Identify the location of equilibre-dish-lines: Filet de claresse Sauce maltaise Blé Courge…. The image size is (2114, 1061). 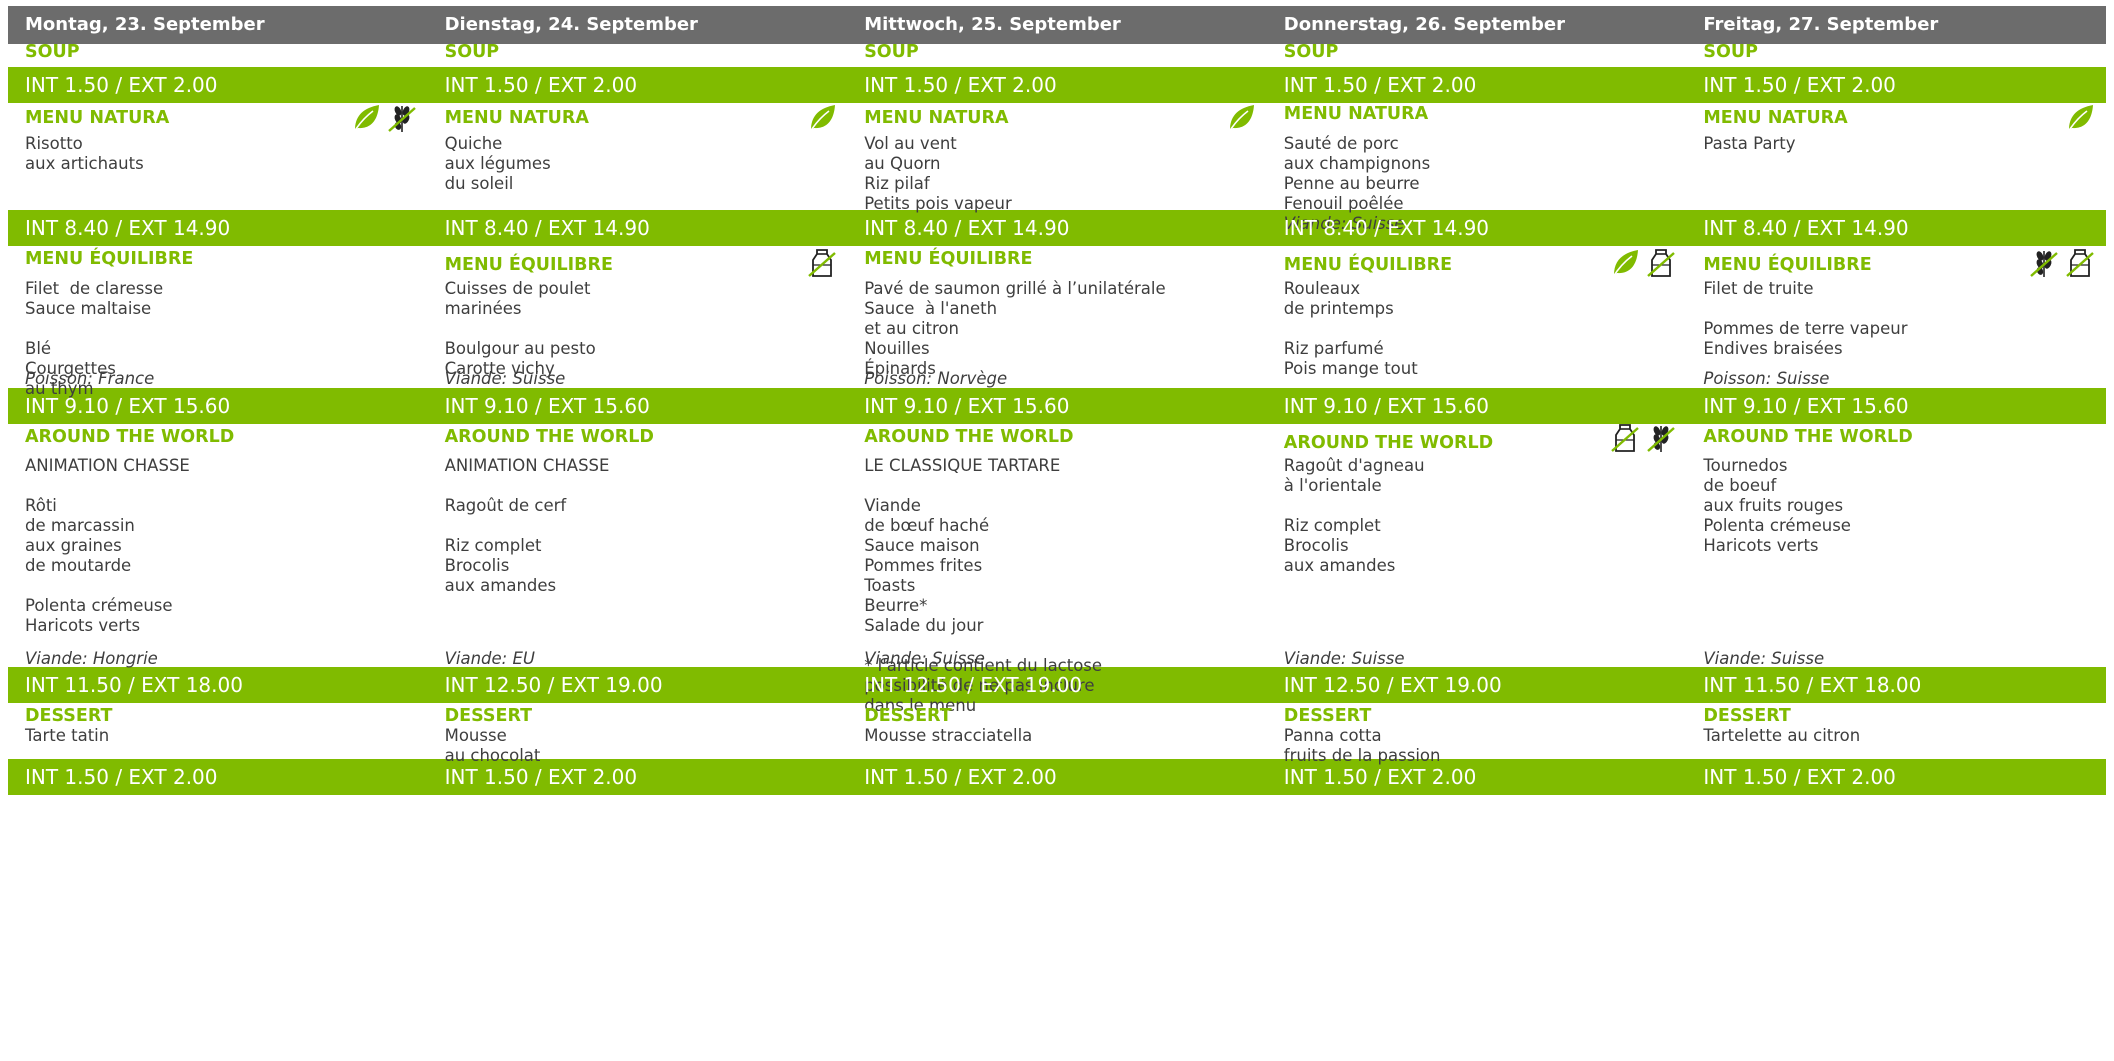
(222, 339).